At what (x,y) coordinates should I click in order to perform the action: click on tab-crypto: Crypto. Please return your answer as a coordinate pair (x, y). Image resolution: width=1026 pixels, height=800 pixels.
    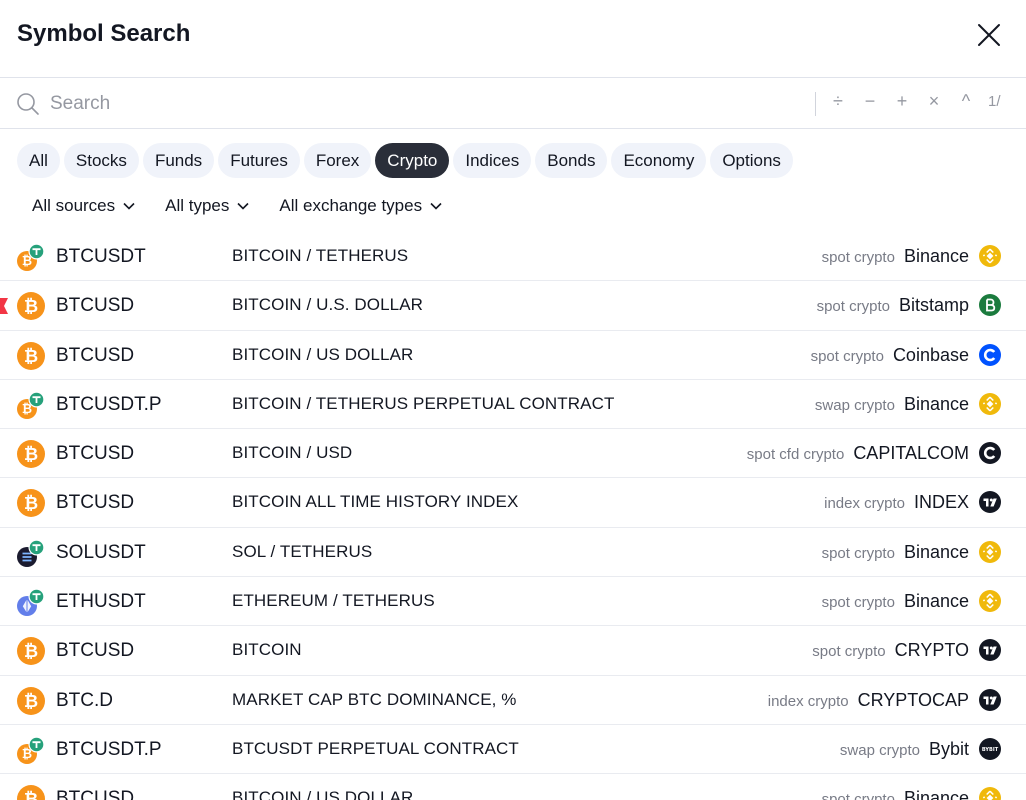
    Looking at the image, I should click on (412, 160).